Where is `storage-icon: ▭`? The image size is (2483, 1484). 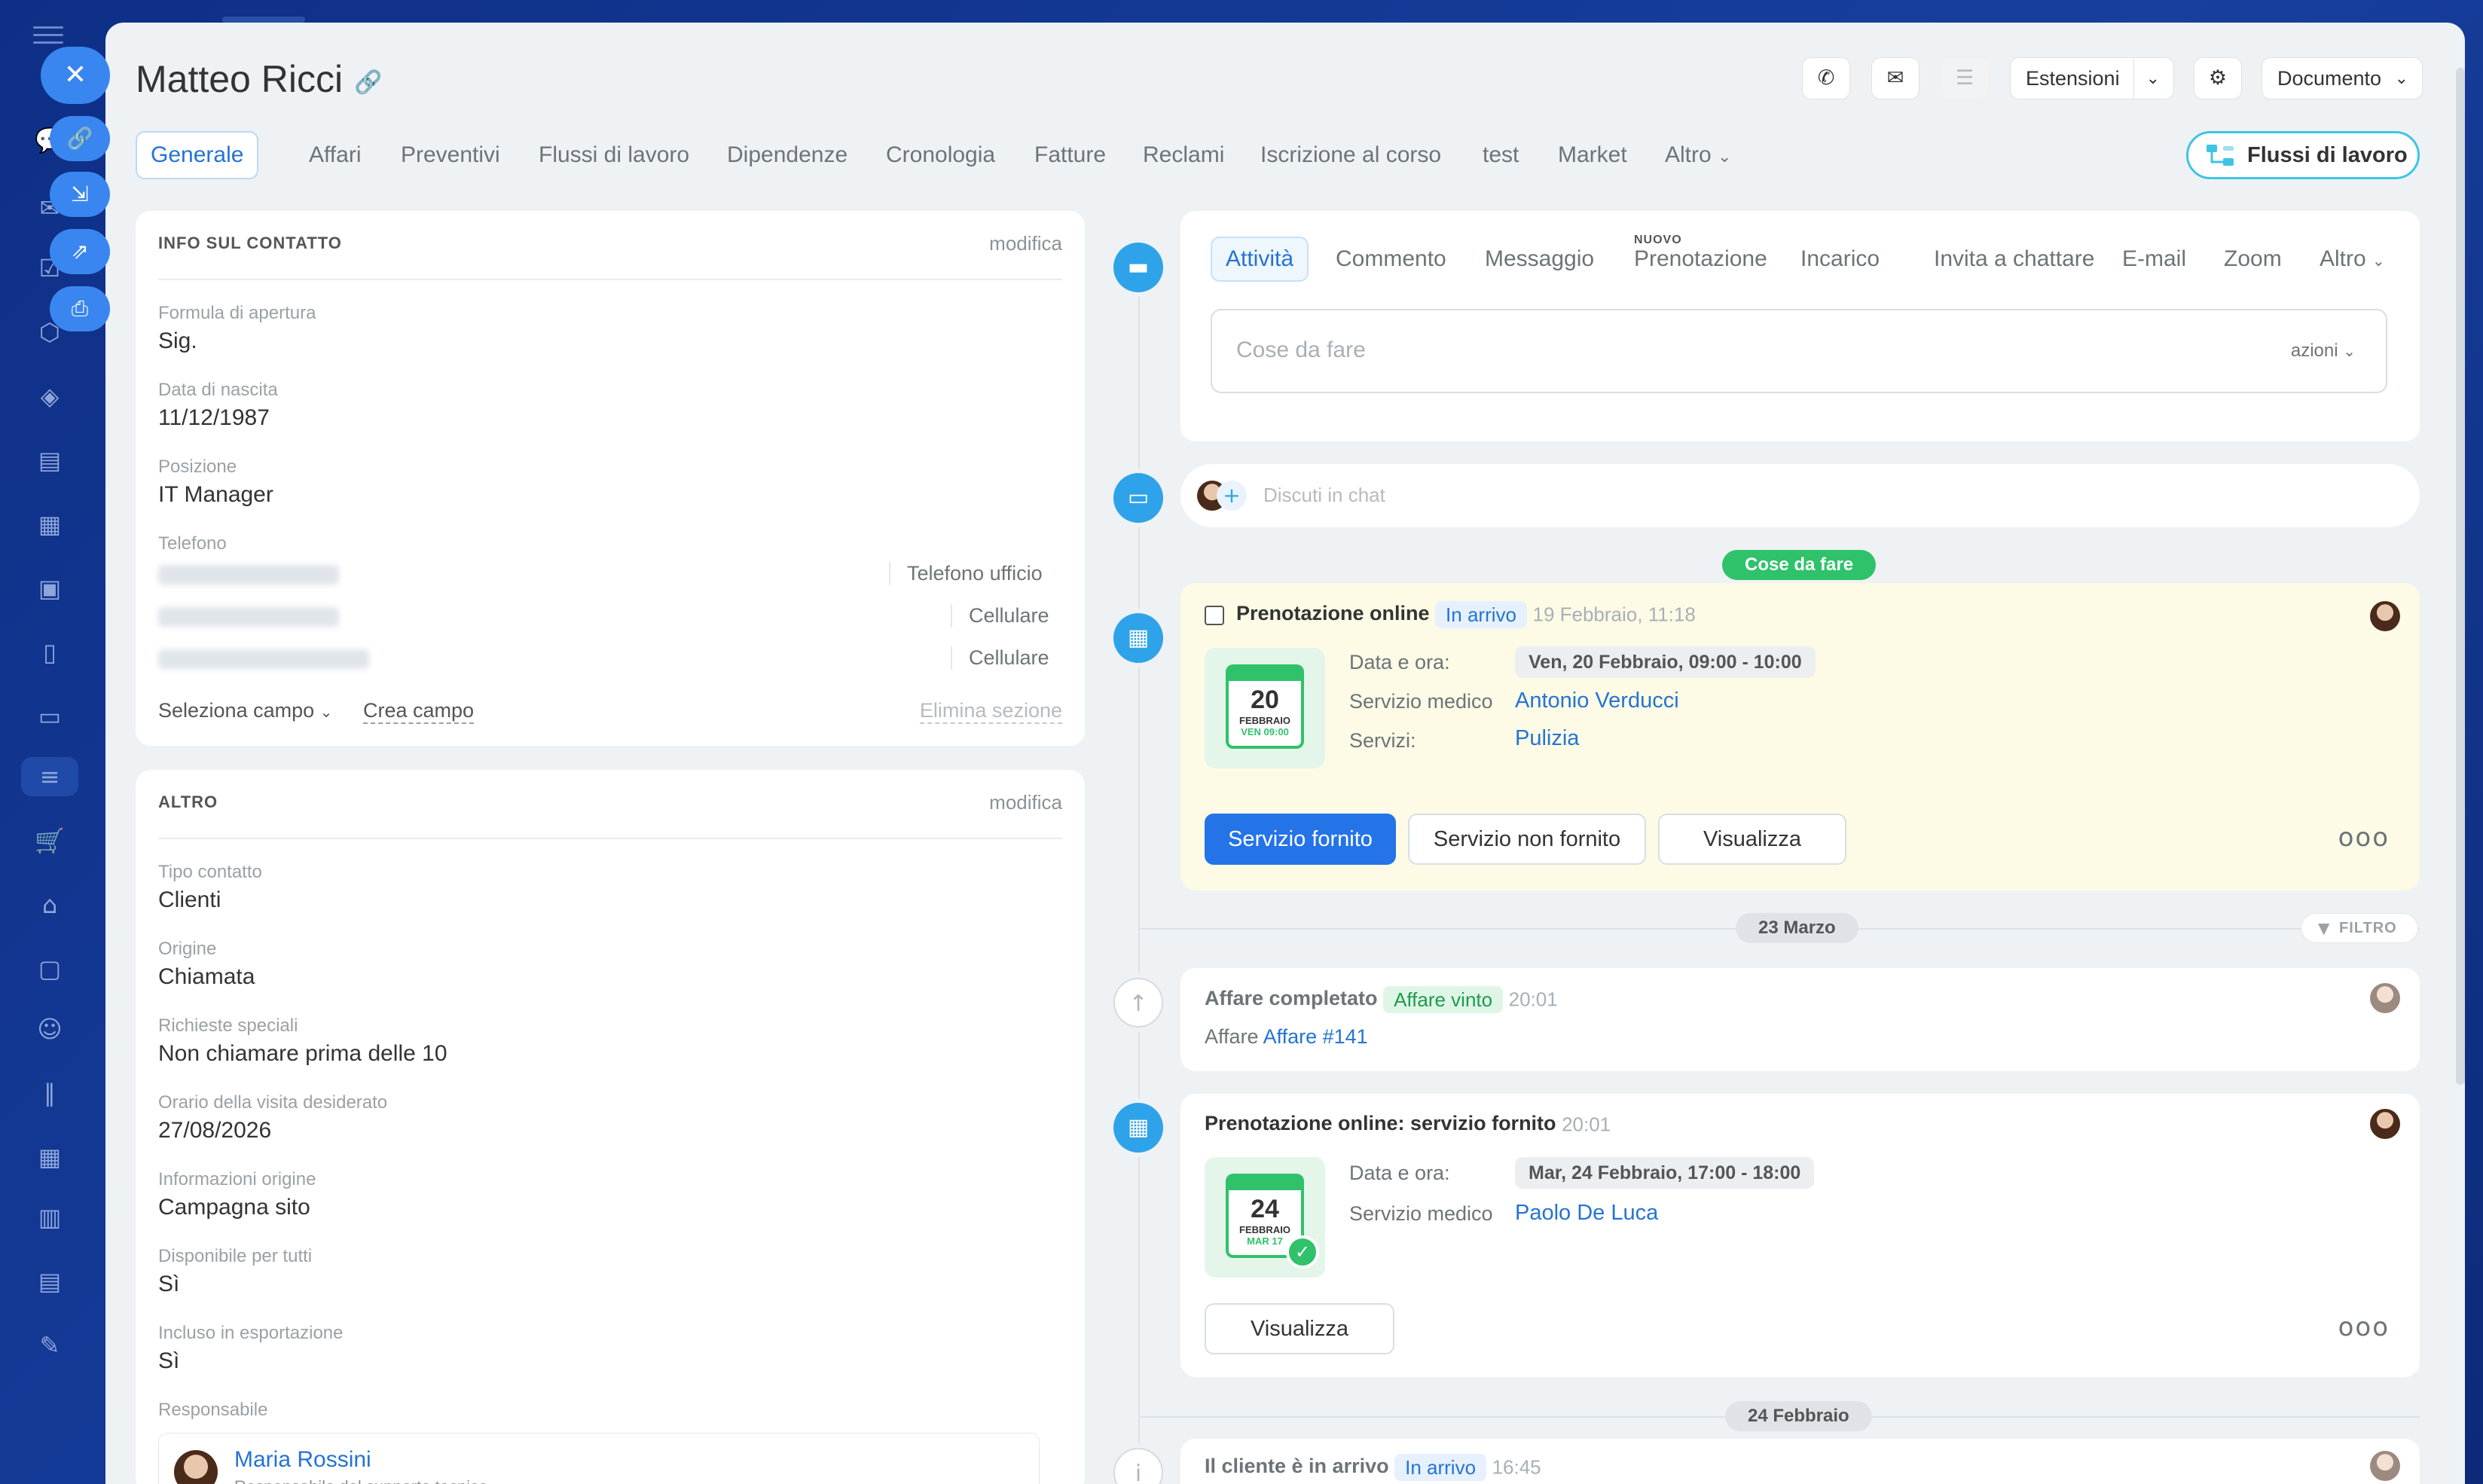 storage-icon: ▭ is located at coordinates (49, 716).